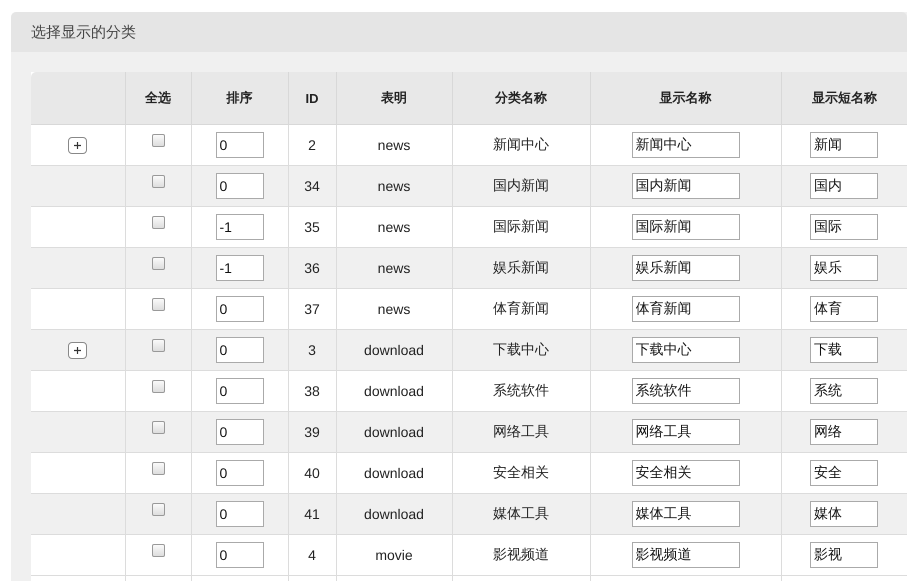  I want to click on column-header: 显示短名称, so click(844, 98).